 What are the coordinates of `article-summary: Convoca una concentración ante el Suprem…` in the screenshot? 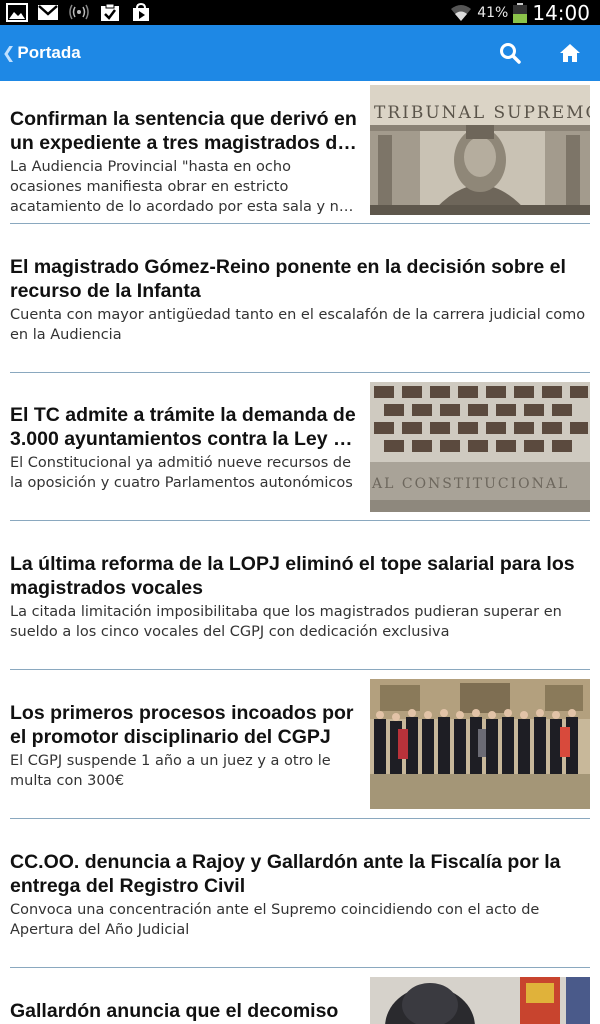 It's located at (275, 920).